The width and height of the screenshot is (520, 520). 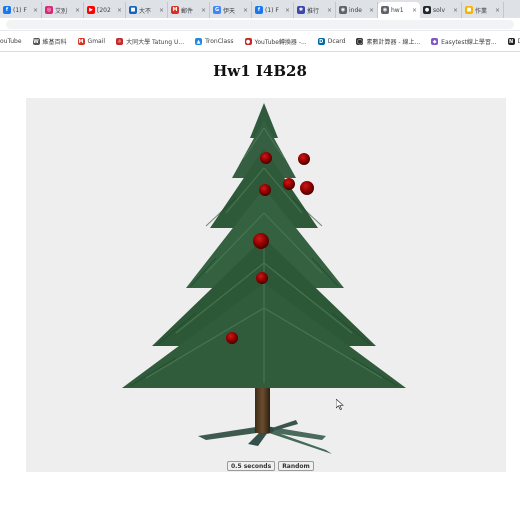 What do you see at coordinates (91, 10) in the screenshot?
I see `youtube-icon: ▶` at bounding box center [91, 10].